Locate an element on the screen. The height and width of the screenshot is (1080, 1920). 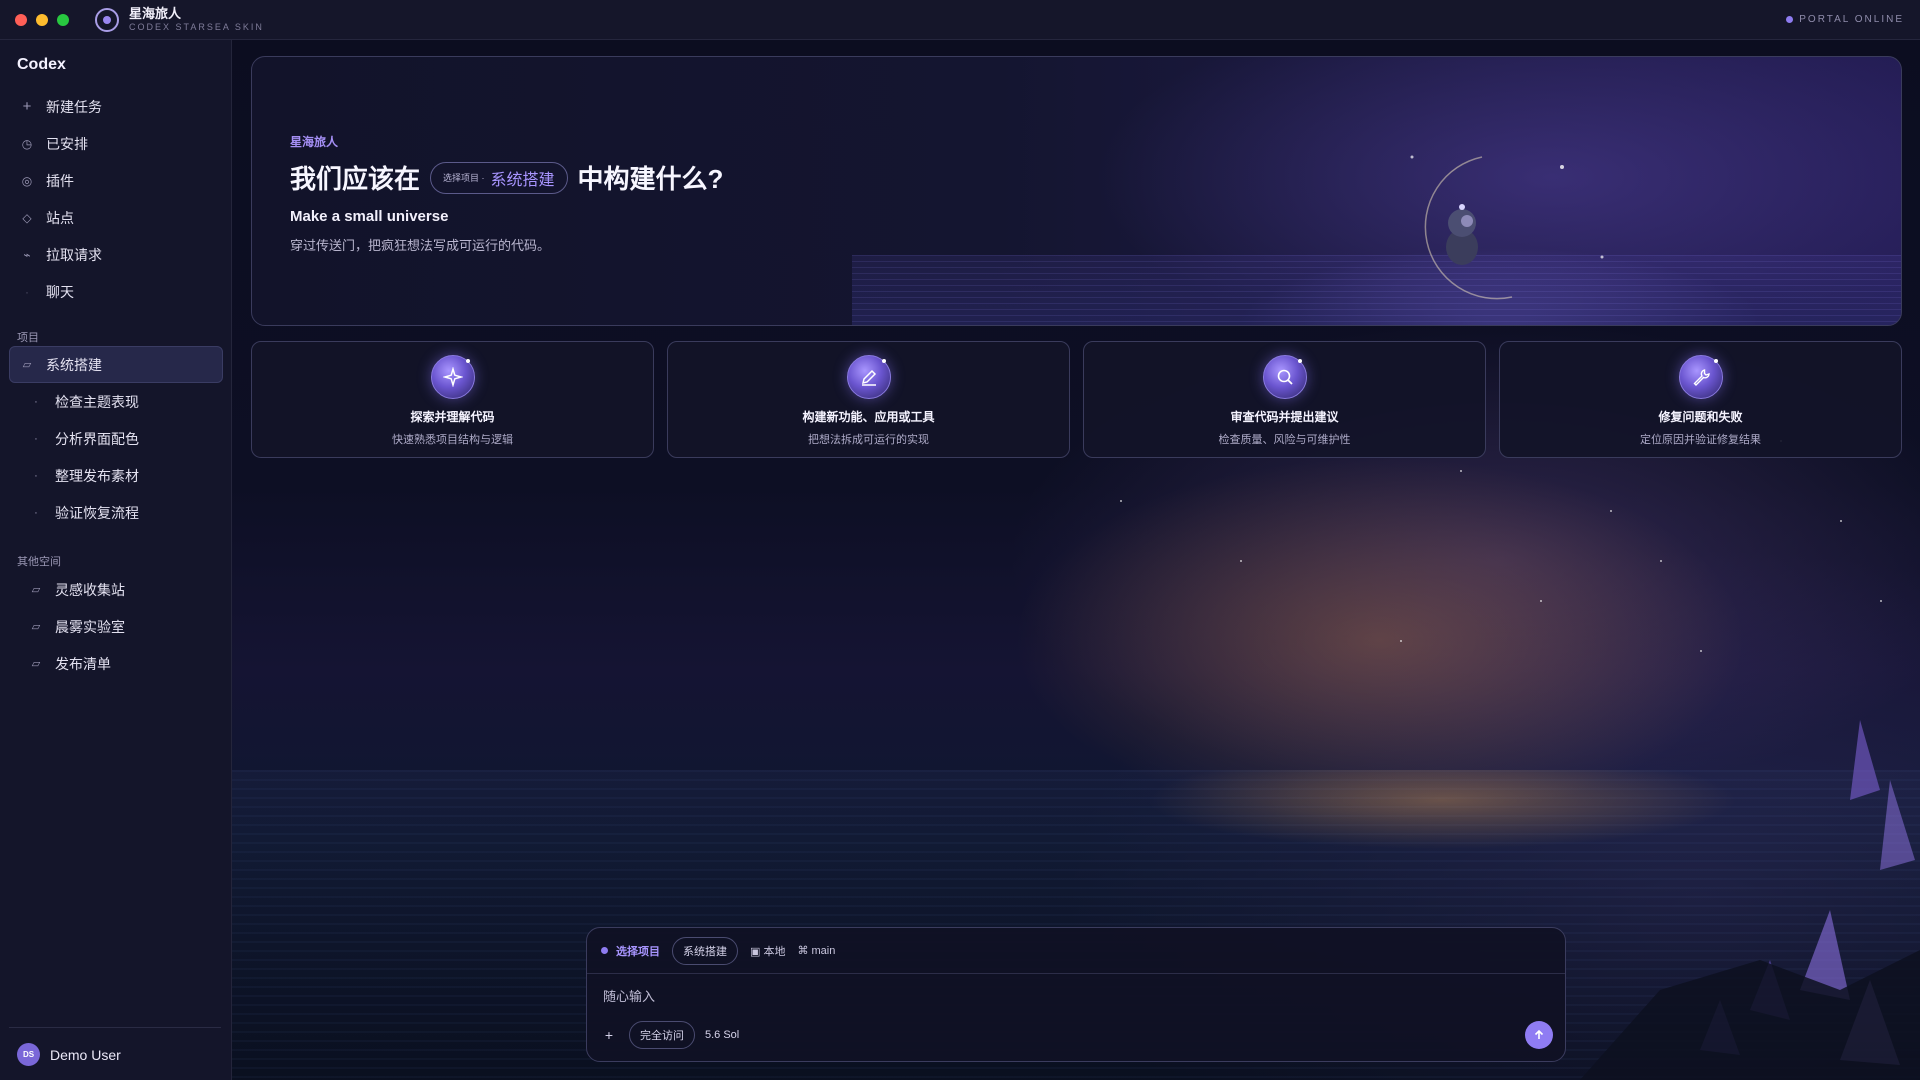
composer-project-label: 选择项目 is located at coordinates (638, 951).